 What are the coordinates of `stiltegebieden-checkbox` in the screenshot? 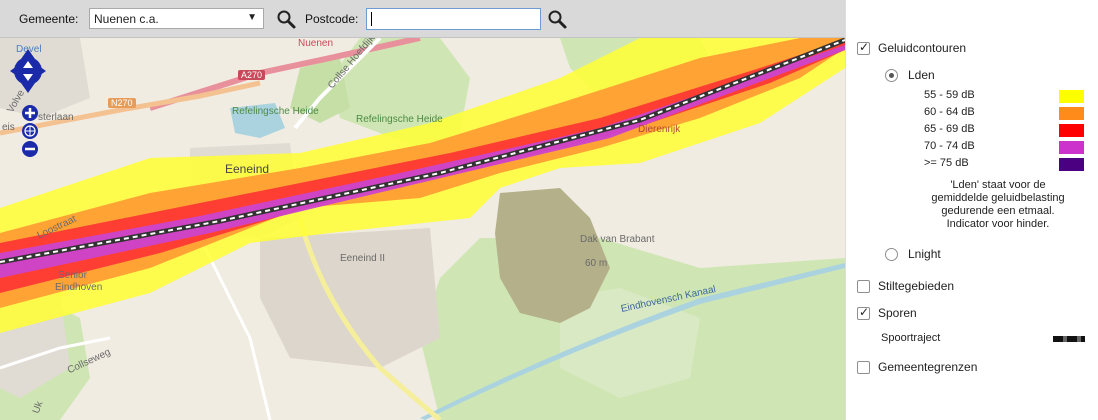 It's located at (863, 286).